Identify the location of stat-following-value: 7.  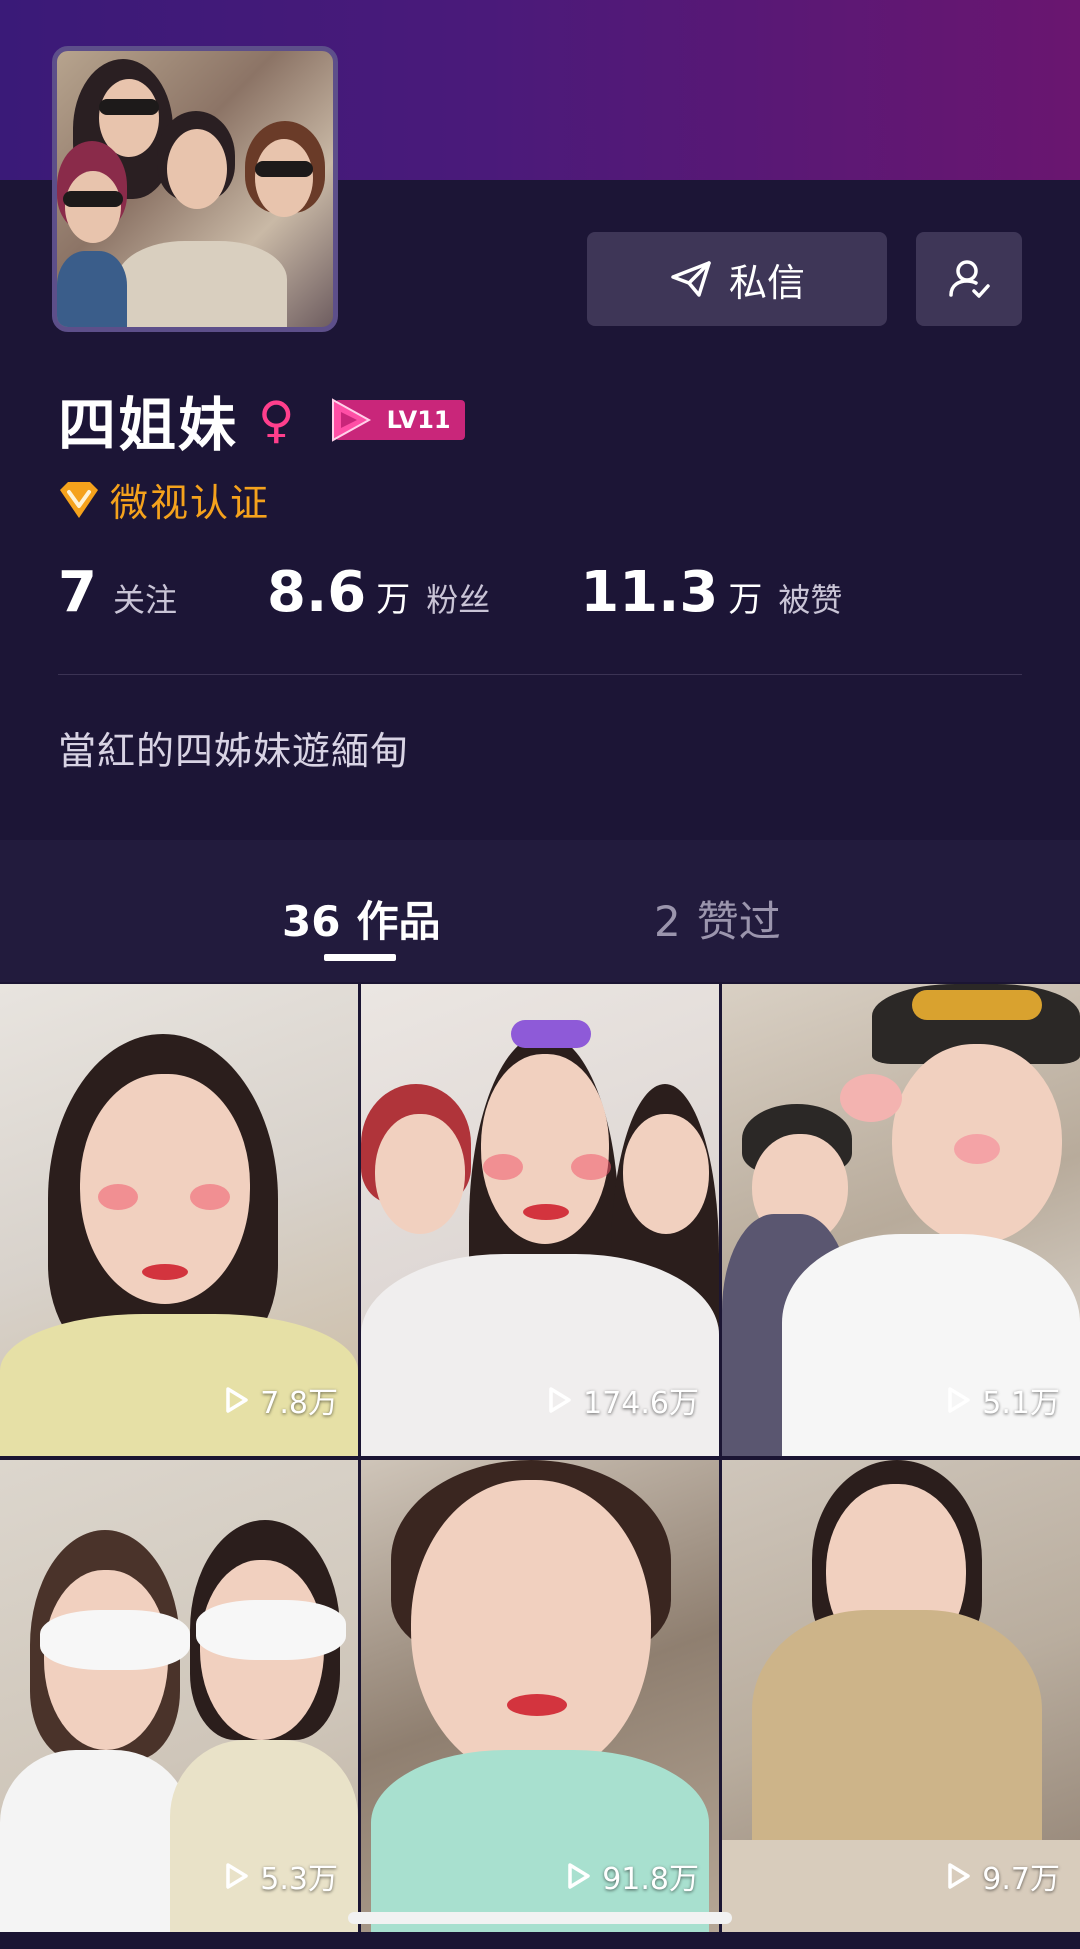
(77, 592).